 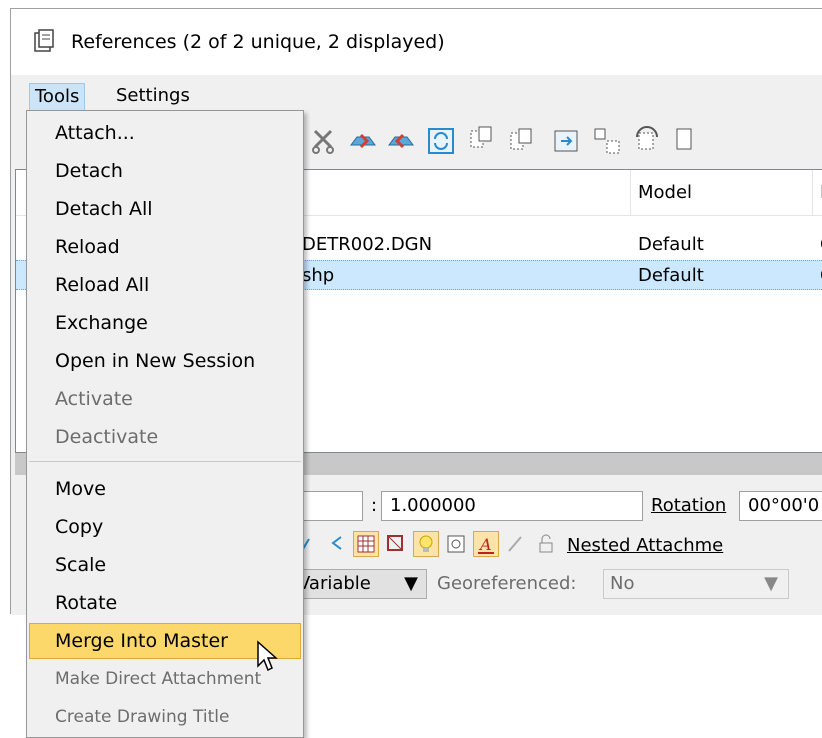 What do you see at coordinates (622, 583) in the screenshot?
I see `georeferenced-value: No` at bounding box center [622, 583].